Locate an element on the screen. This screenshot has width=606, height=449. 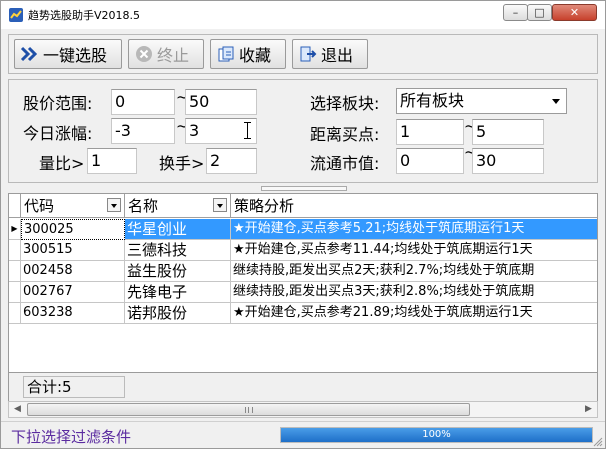
exit-button: 退出 is located at coordinates (330, 54).